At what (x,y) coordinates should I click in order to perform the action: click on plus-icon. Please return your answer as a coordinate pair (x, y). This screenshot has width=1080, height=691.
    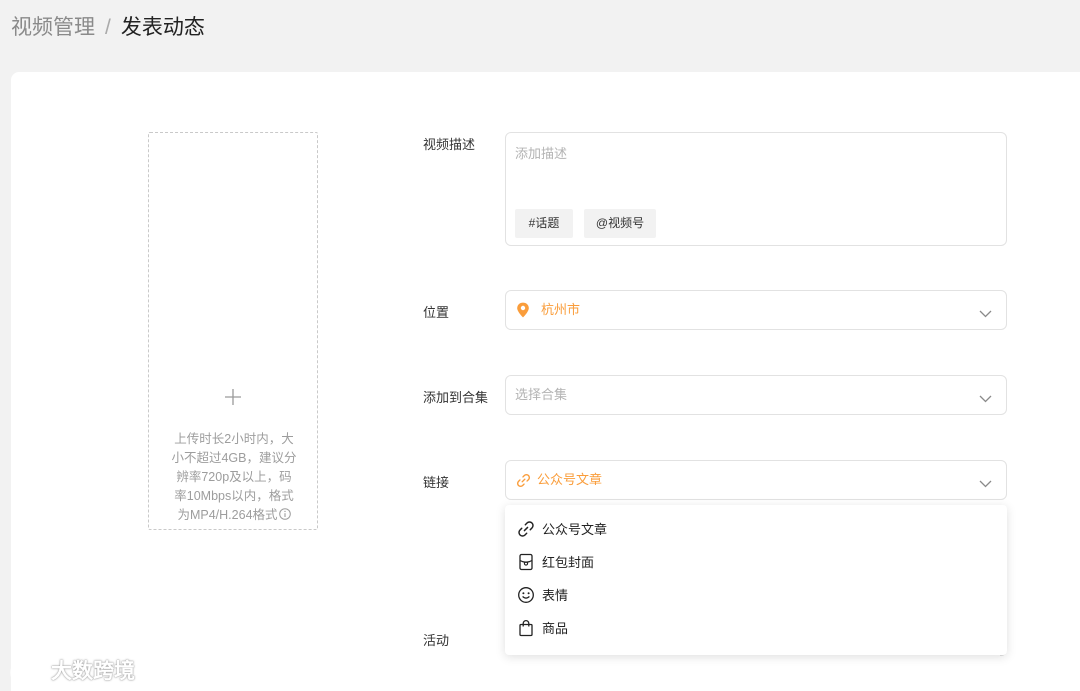
    Looking at the image, I should click on (233, 399).